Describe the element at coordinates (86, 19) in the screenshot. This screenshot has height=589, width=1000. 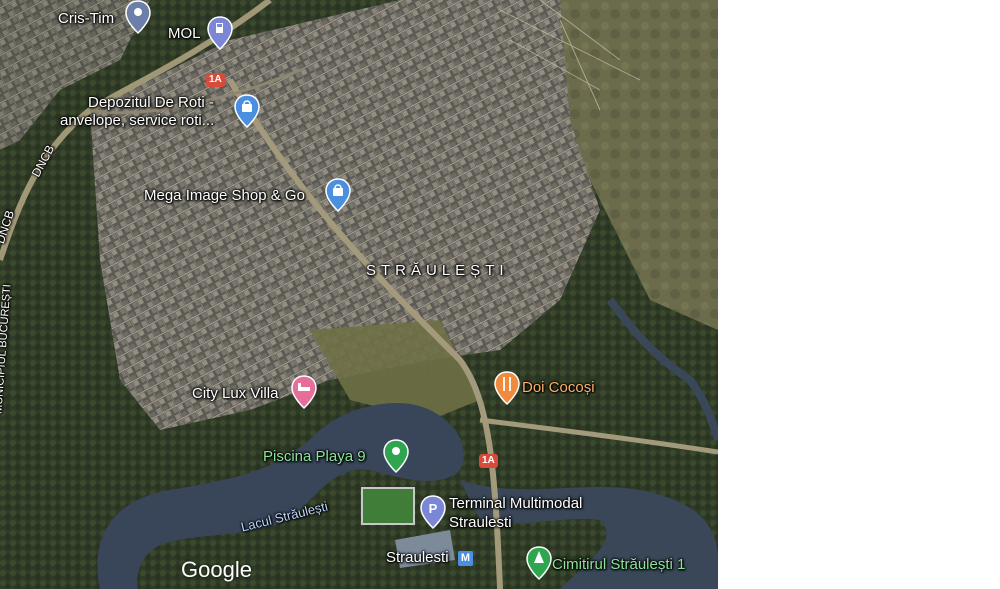
I see `poi-label-cris-tim: Cris-Tim` at that location.